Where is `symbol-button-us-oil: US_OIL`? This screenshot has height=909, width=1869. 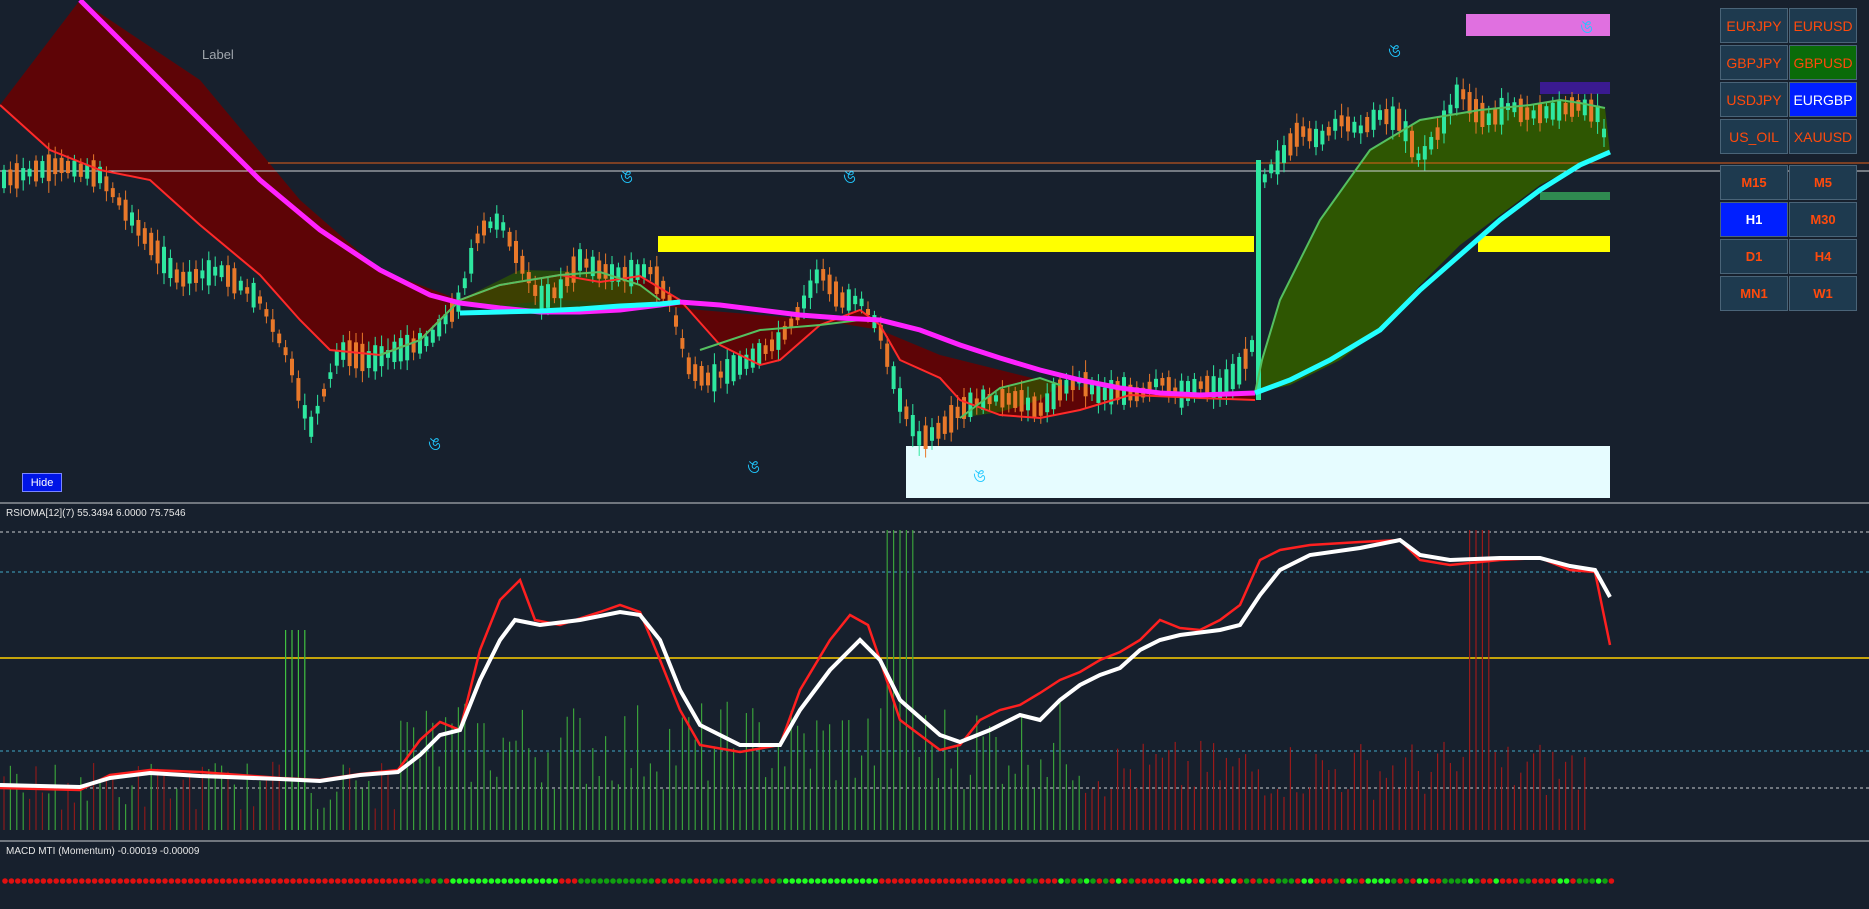 symbol-button-us-oil: US_OIL is located at coordinates (1754, 136).